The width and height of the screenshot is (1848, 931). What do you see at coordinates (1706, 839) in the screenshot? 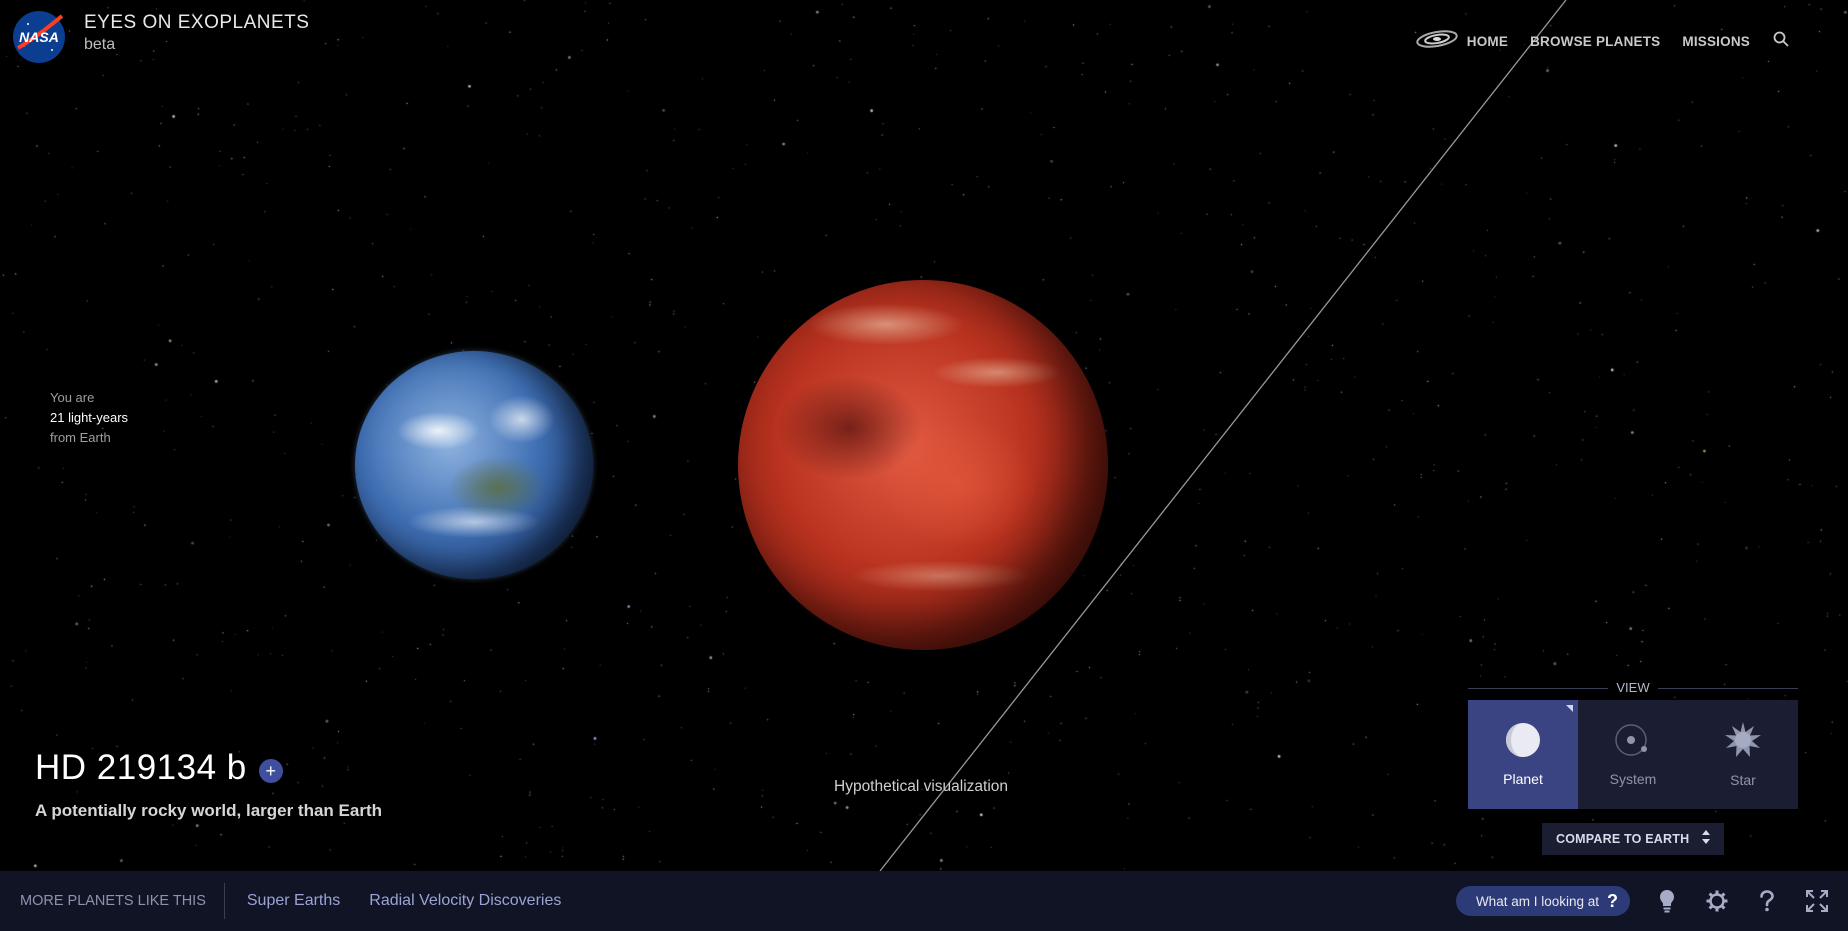
I see `updown-icon` at bounding box center [1706, 839].